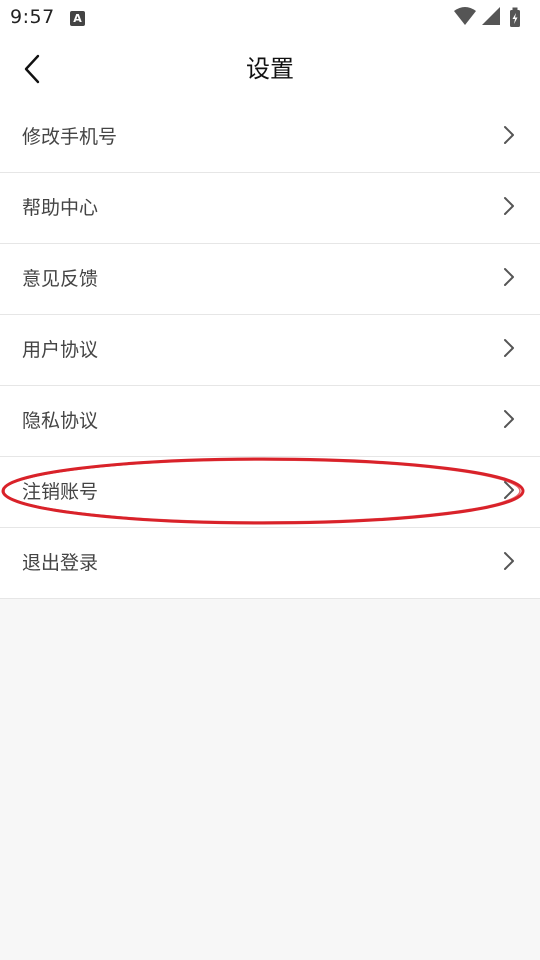  What do you see at coordinates (515, 17) in the screenshot?
I see `battery-charging-icon` at bounding box center [515, 17].